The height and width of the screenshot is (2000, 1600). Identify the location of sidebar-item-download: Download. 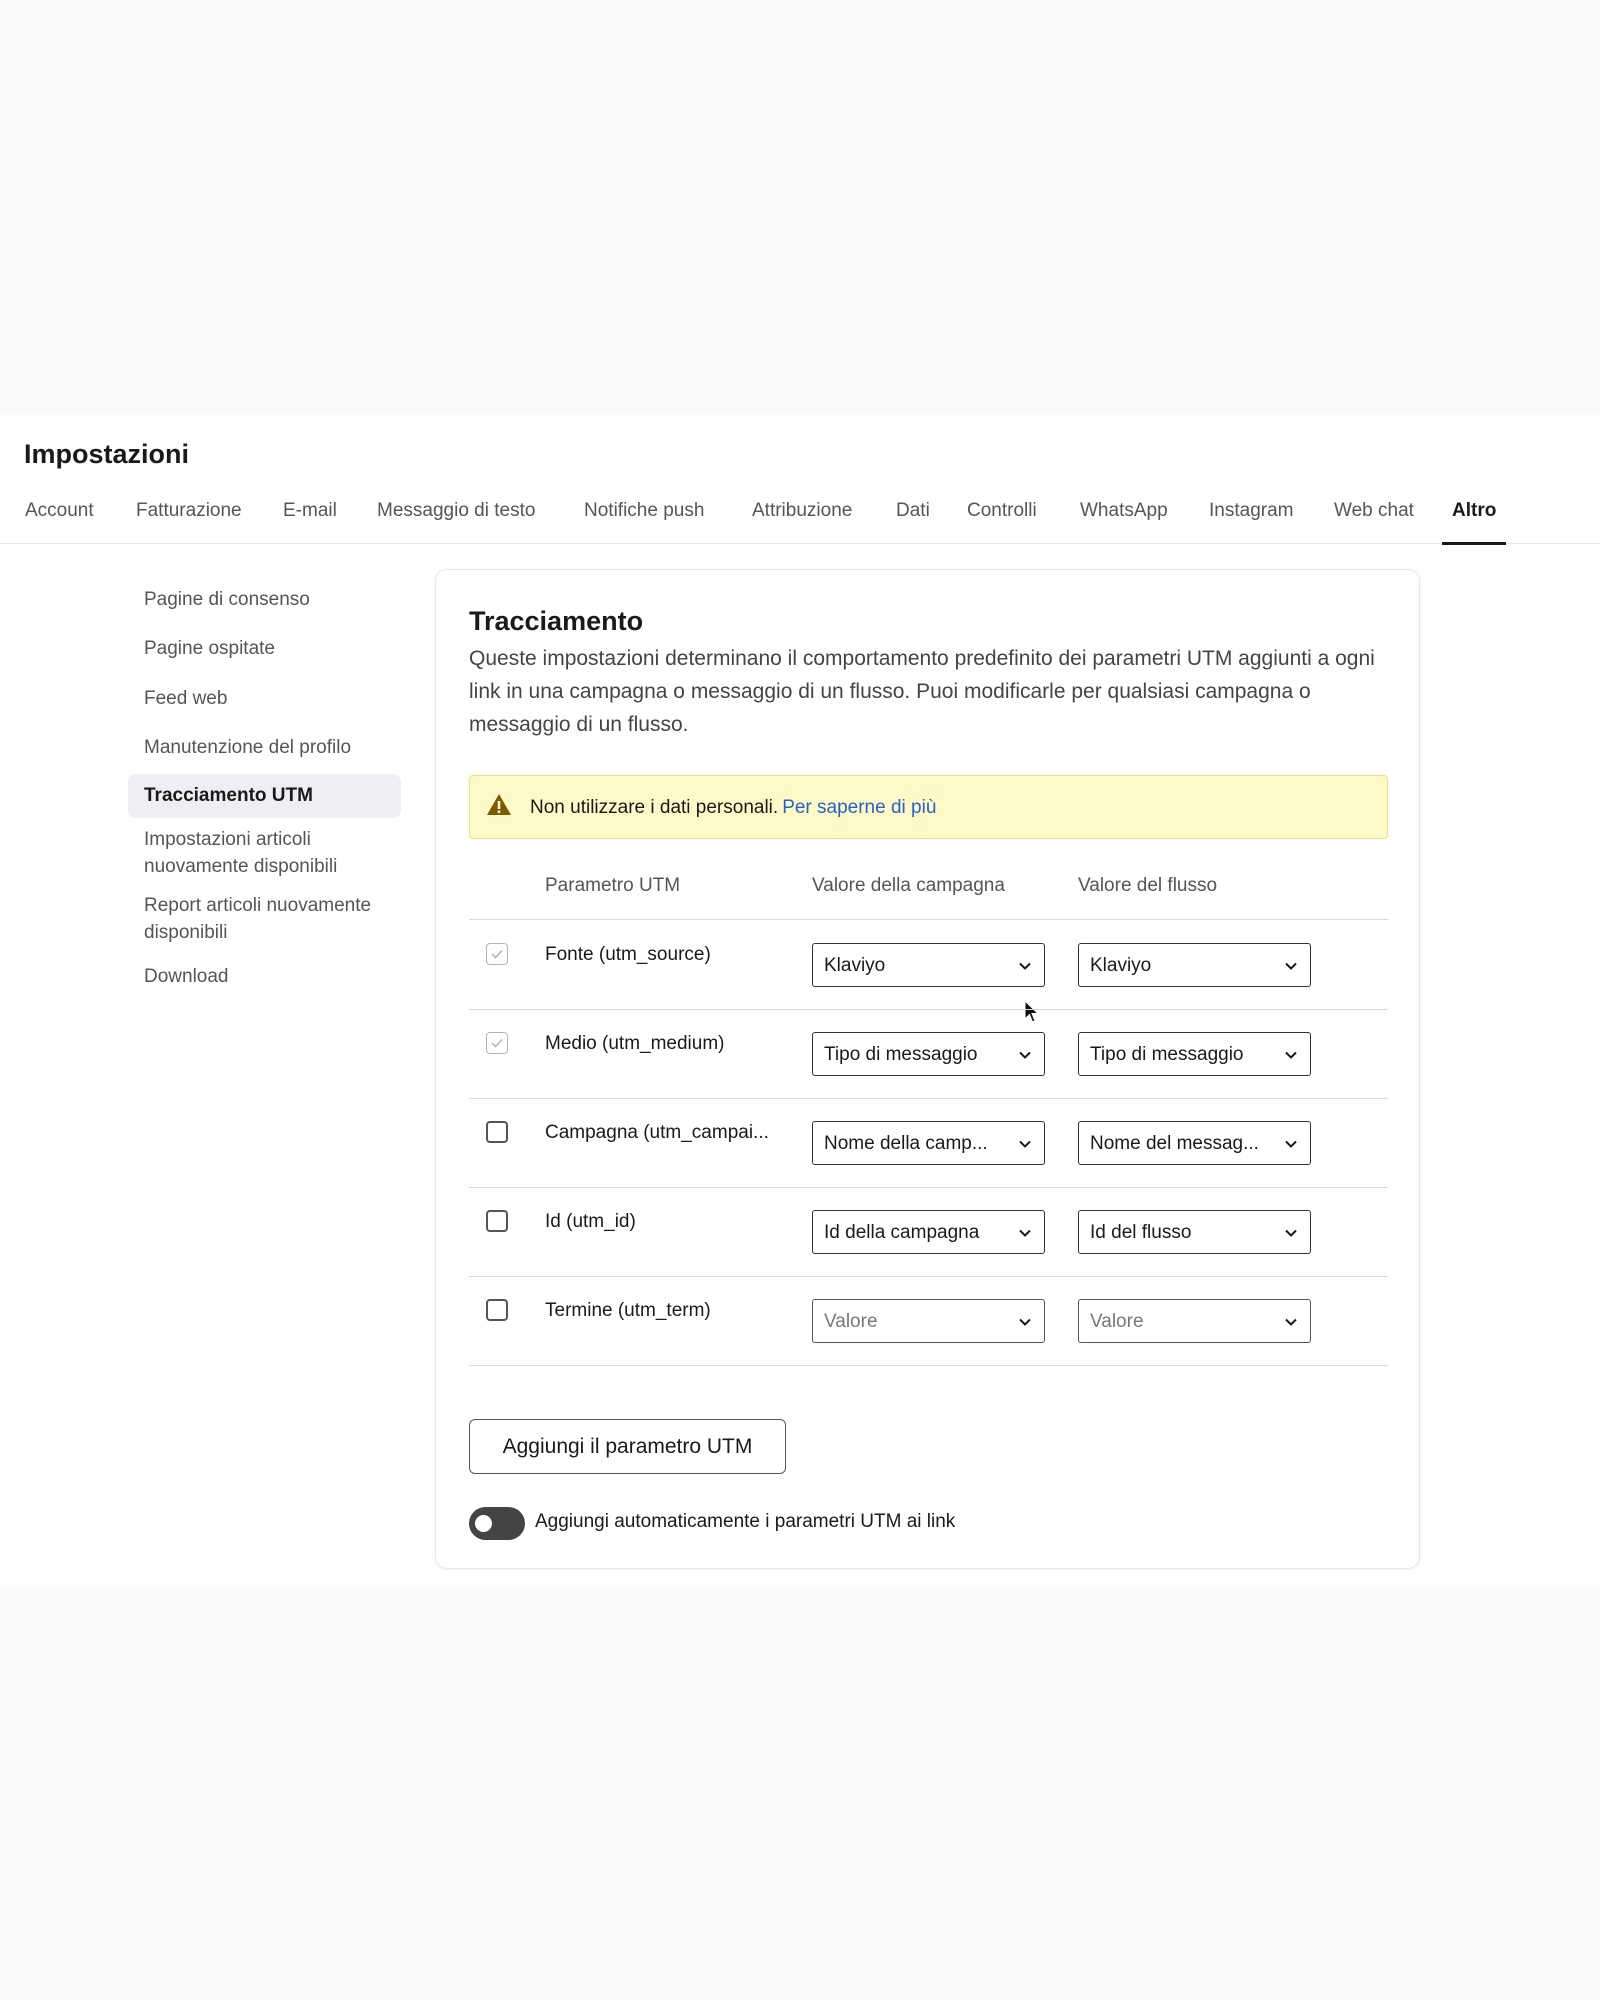
(264, 976).